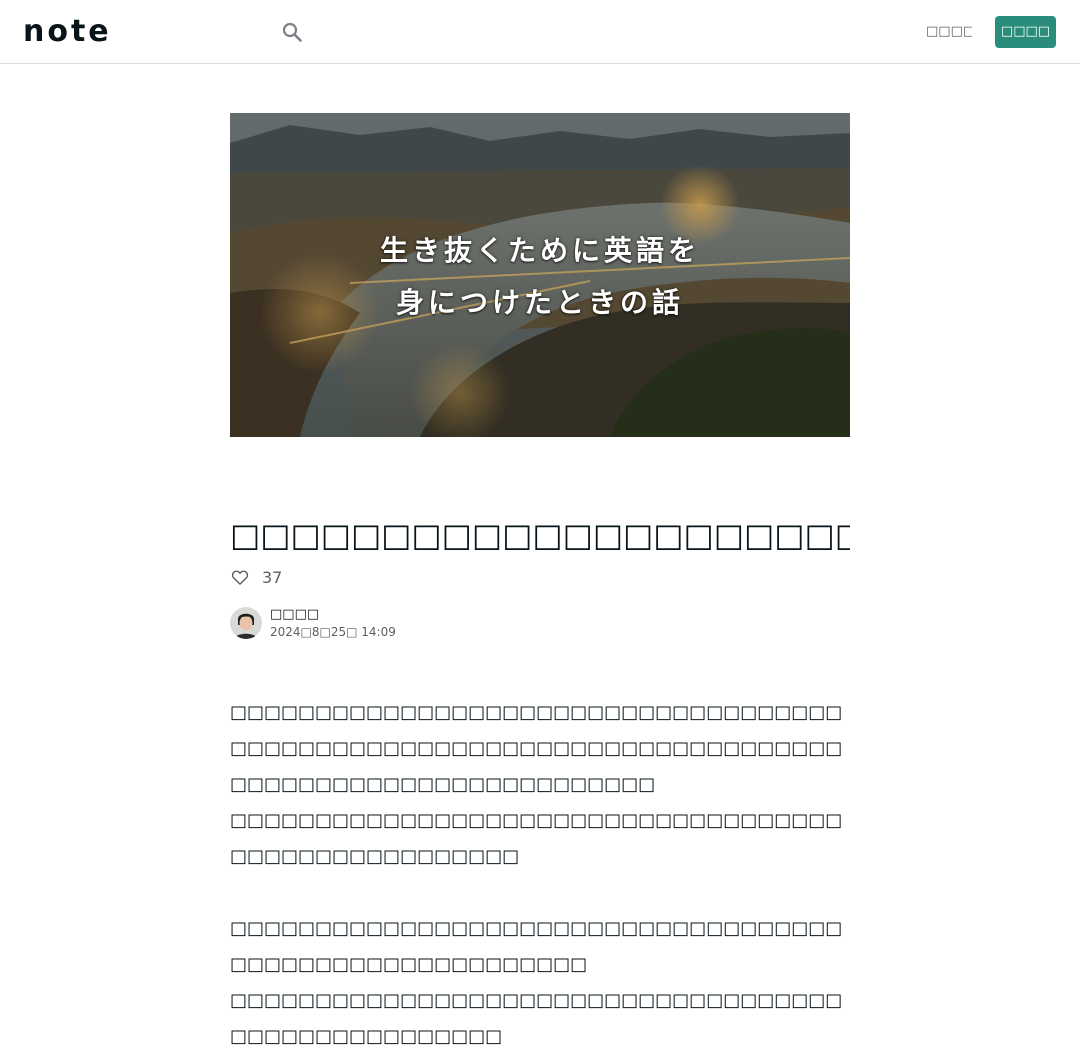  Describe the element at coordinates (333, 632) in the screenshot. I see `post-date: 2024□8□25□ 14:09` at that location.